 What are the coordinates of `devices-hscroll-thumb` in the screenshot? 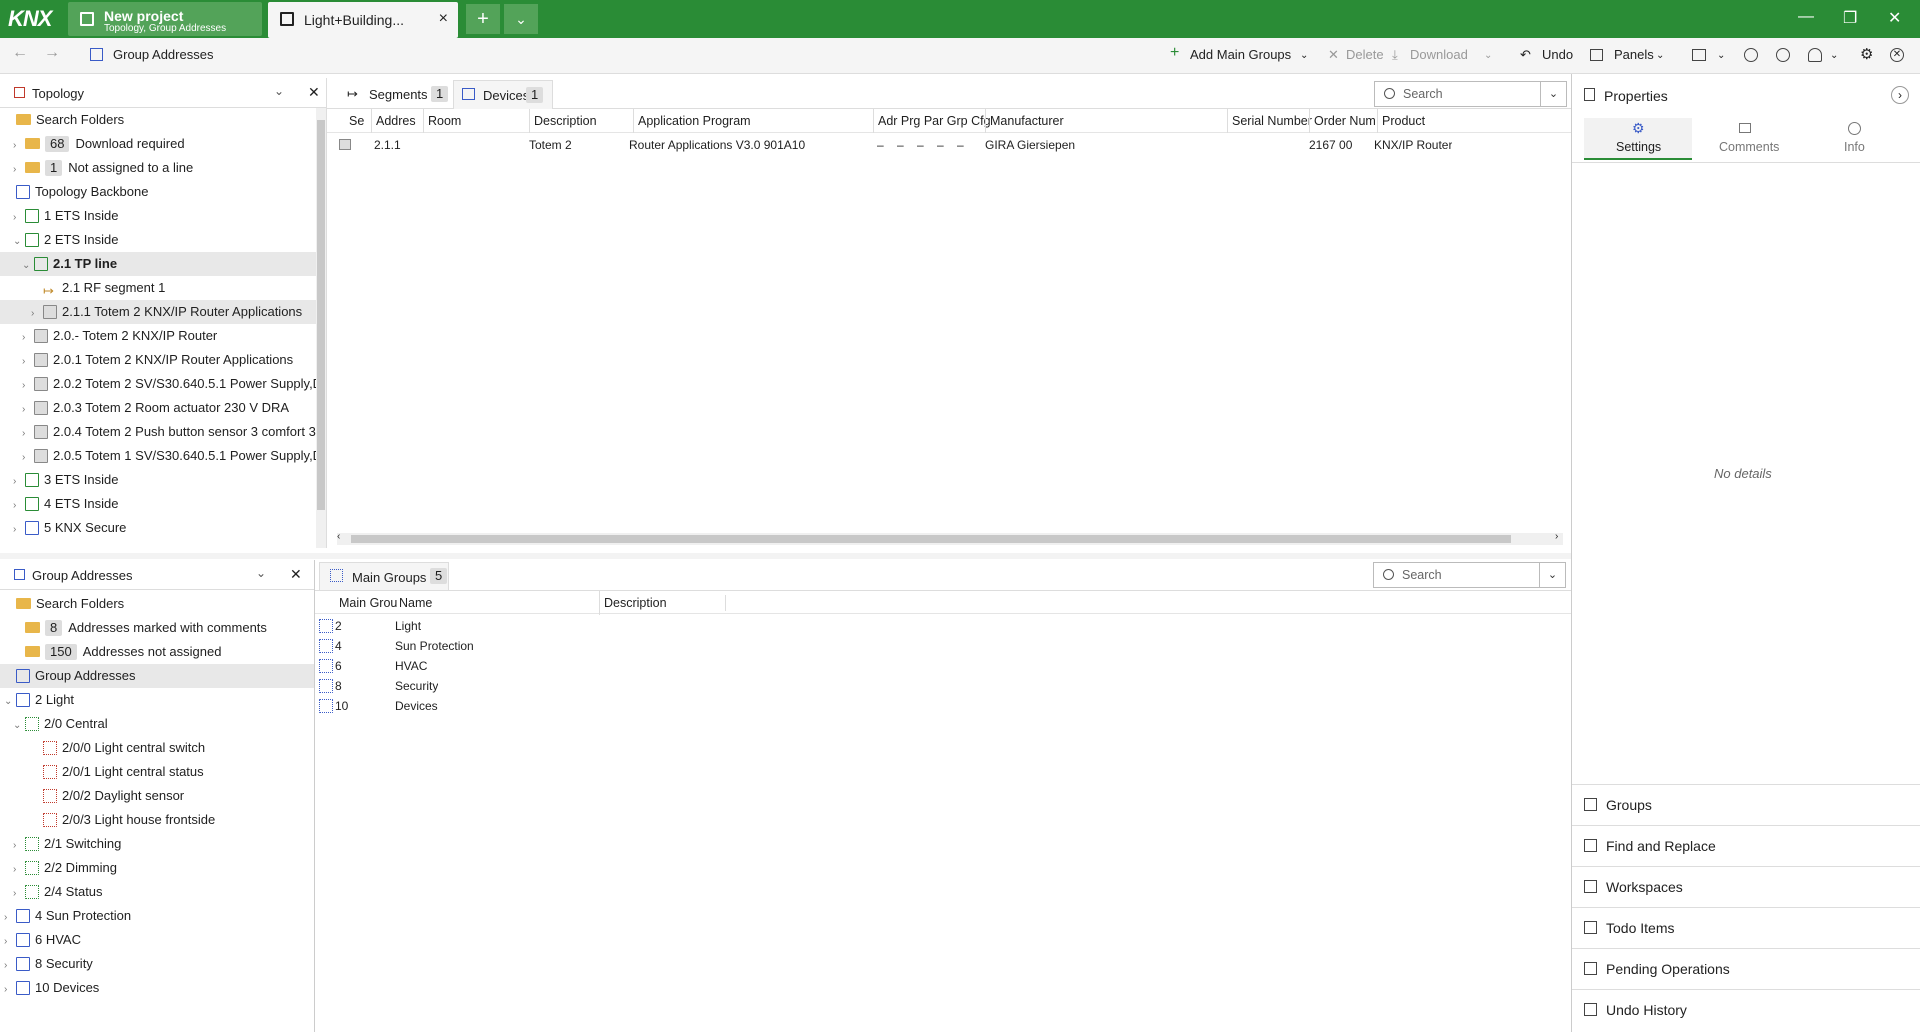 It's located at (931, 539).